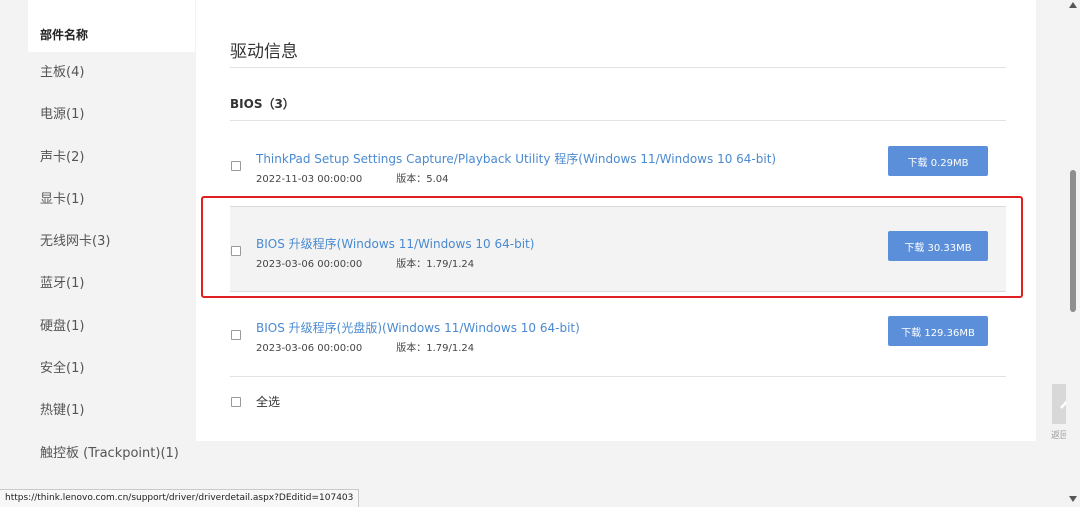  I want to click on section-title: 驱动信息, so click(264, 52).